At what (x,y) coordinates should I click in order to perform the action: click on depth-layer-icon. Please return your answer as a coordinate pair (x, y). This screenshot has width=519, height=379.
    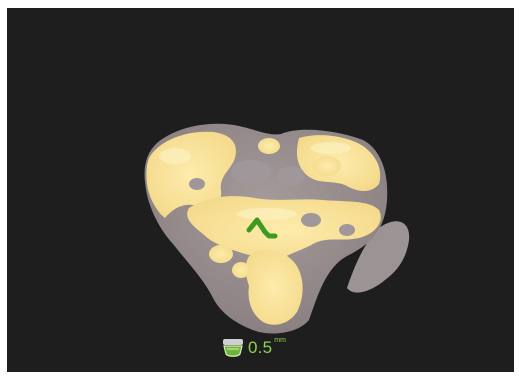
    Looking at the image, I should click on (233, 348).